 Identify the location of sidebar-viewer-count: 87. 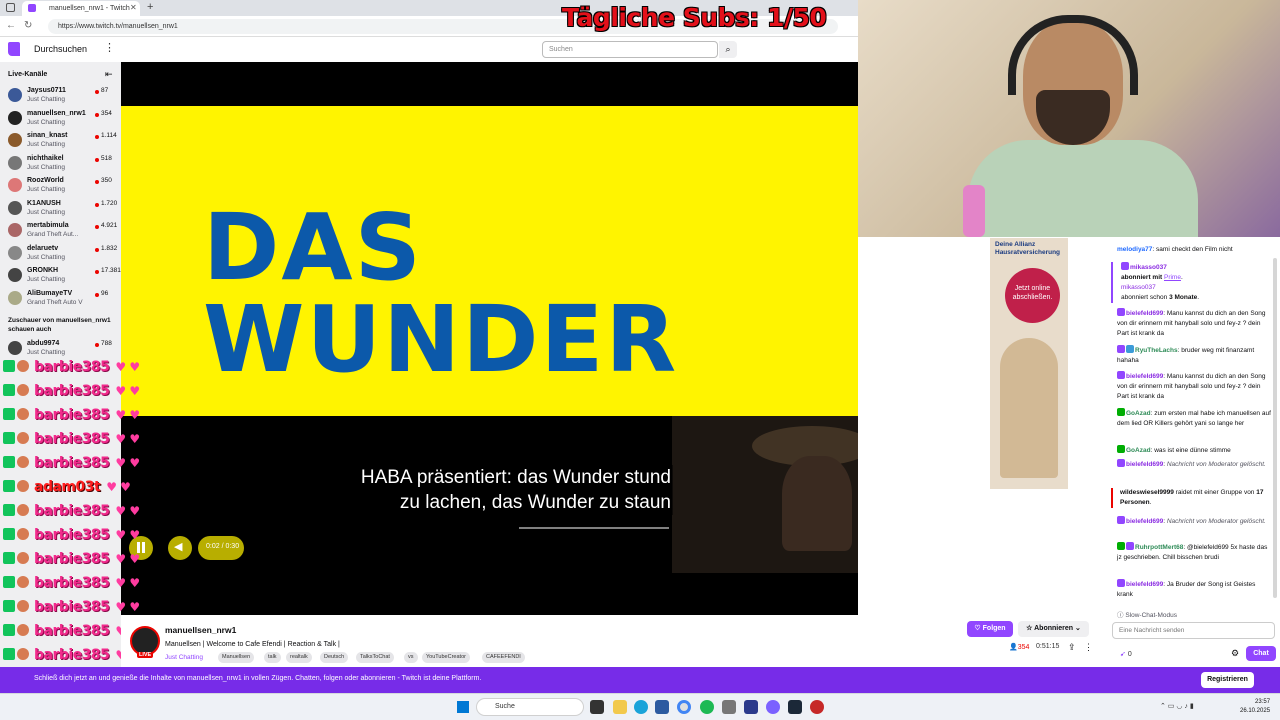
(105, 90).